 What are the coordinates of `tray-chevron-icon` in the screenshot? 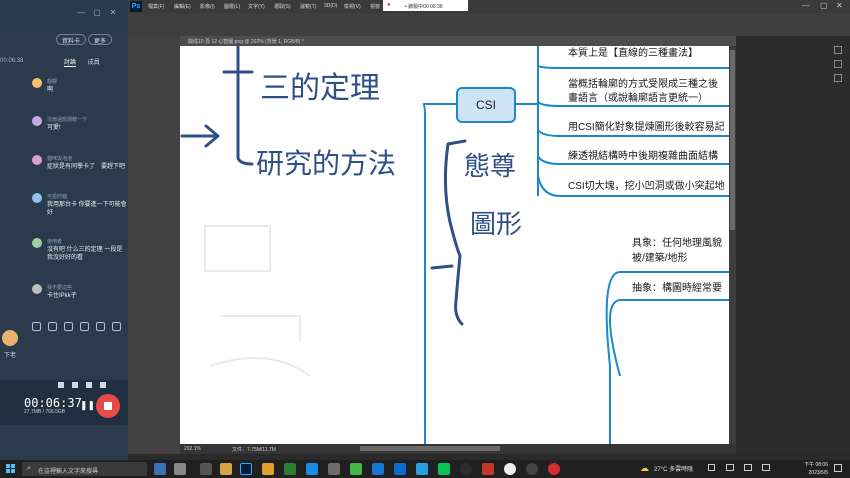 It's located at (711, 467).